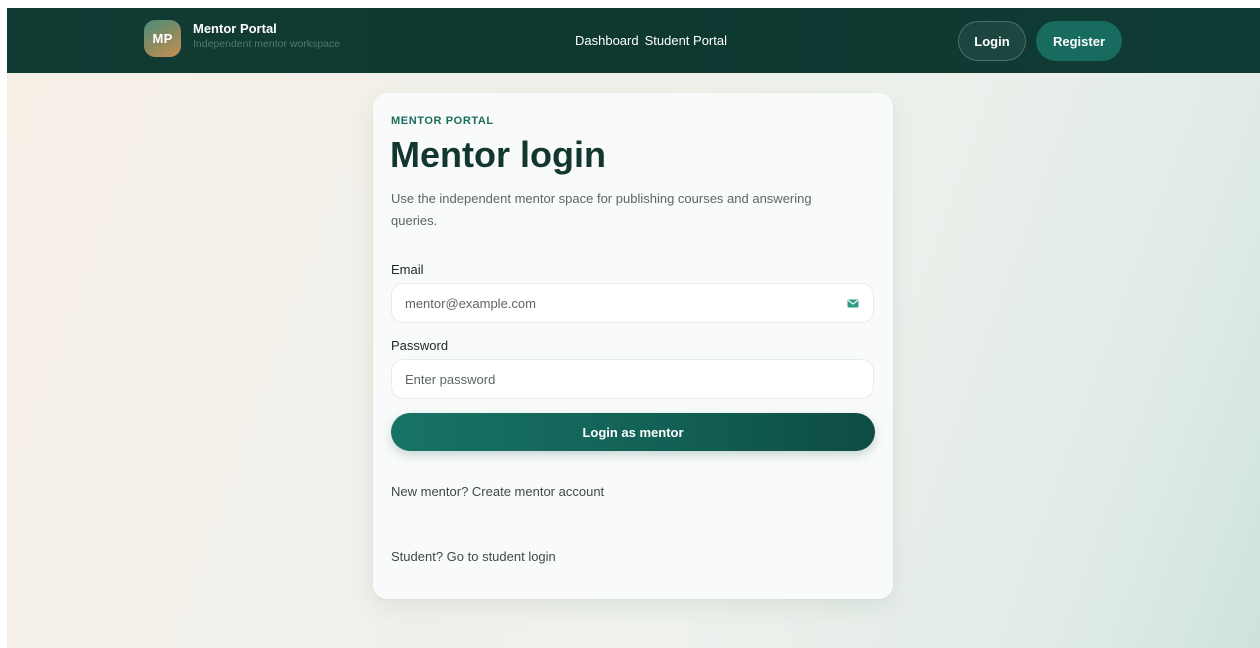 Image resolution: width=1260 pixels, height=648 pixels. I want to click on nav-link-student-portal: Student Portal, so click(686, 40).